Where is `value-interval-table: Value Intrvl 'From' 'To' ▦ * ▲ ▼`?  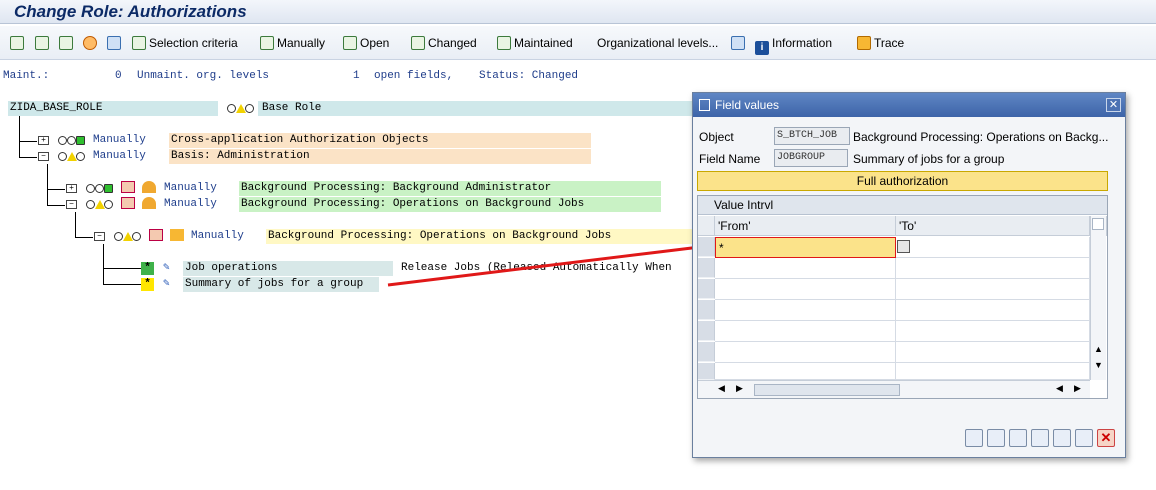
value-interval-table: Value Intrvl 'From' 'To' ▦ * ▲ ▼ is located at coordinates (902, 297).